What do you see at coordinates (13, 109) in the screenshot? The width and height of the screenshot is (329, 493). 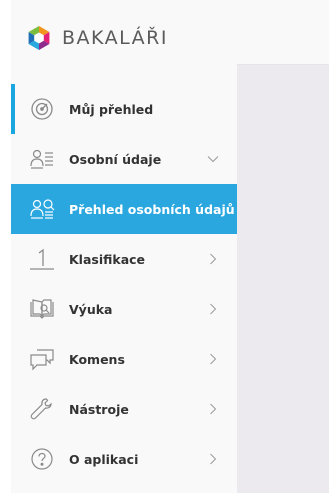 I see `active-indicator` at bounding box center [13, 109].